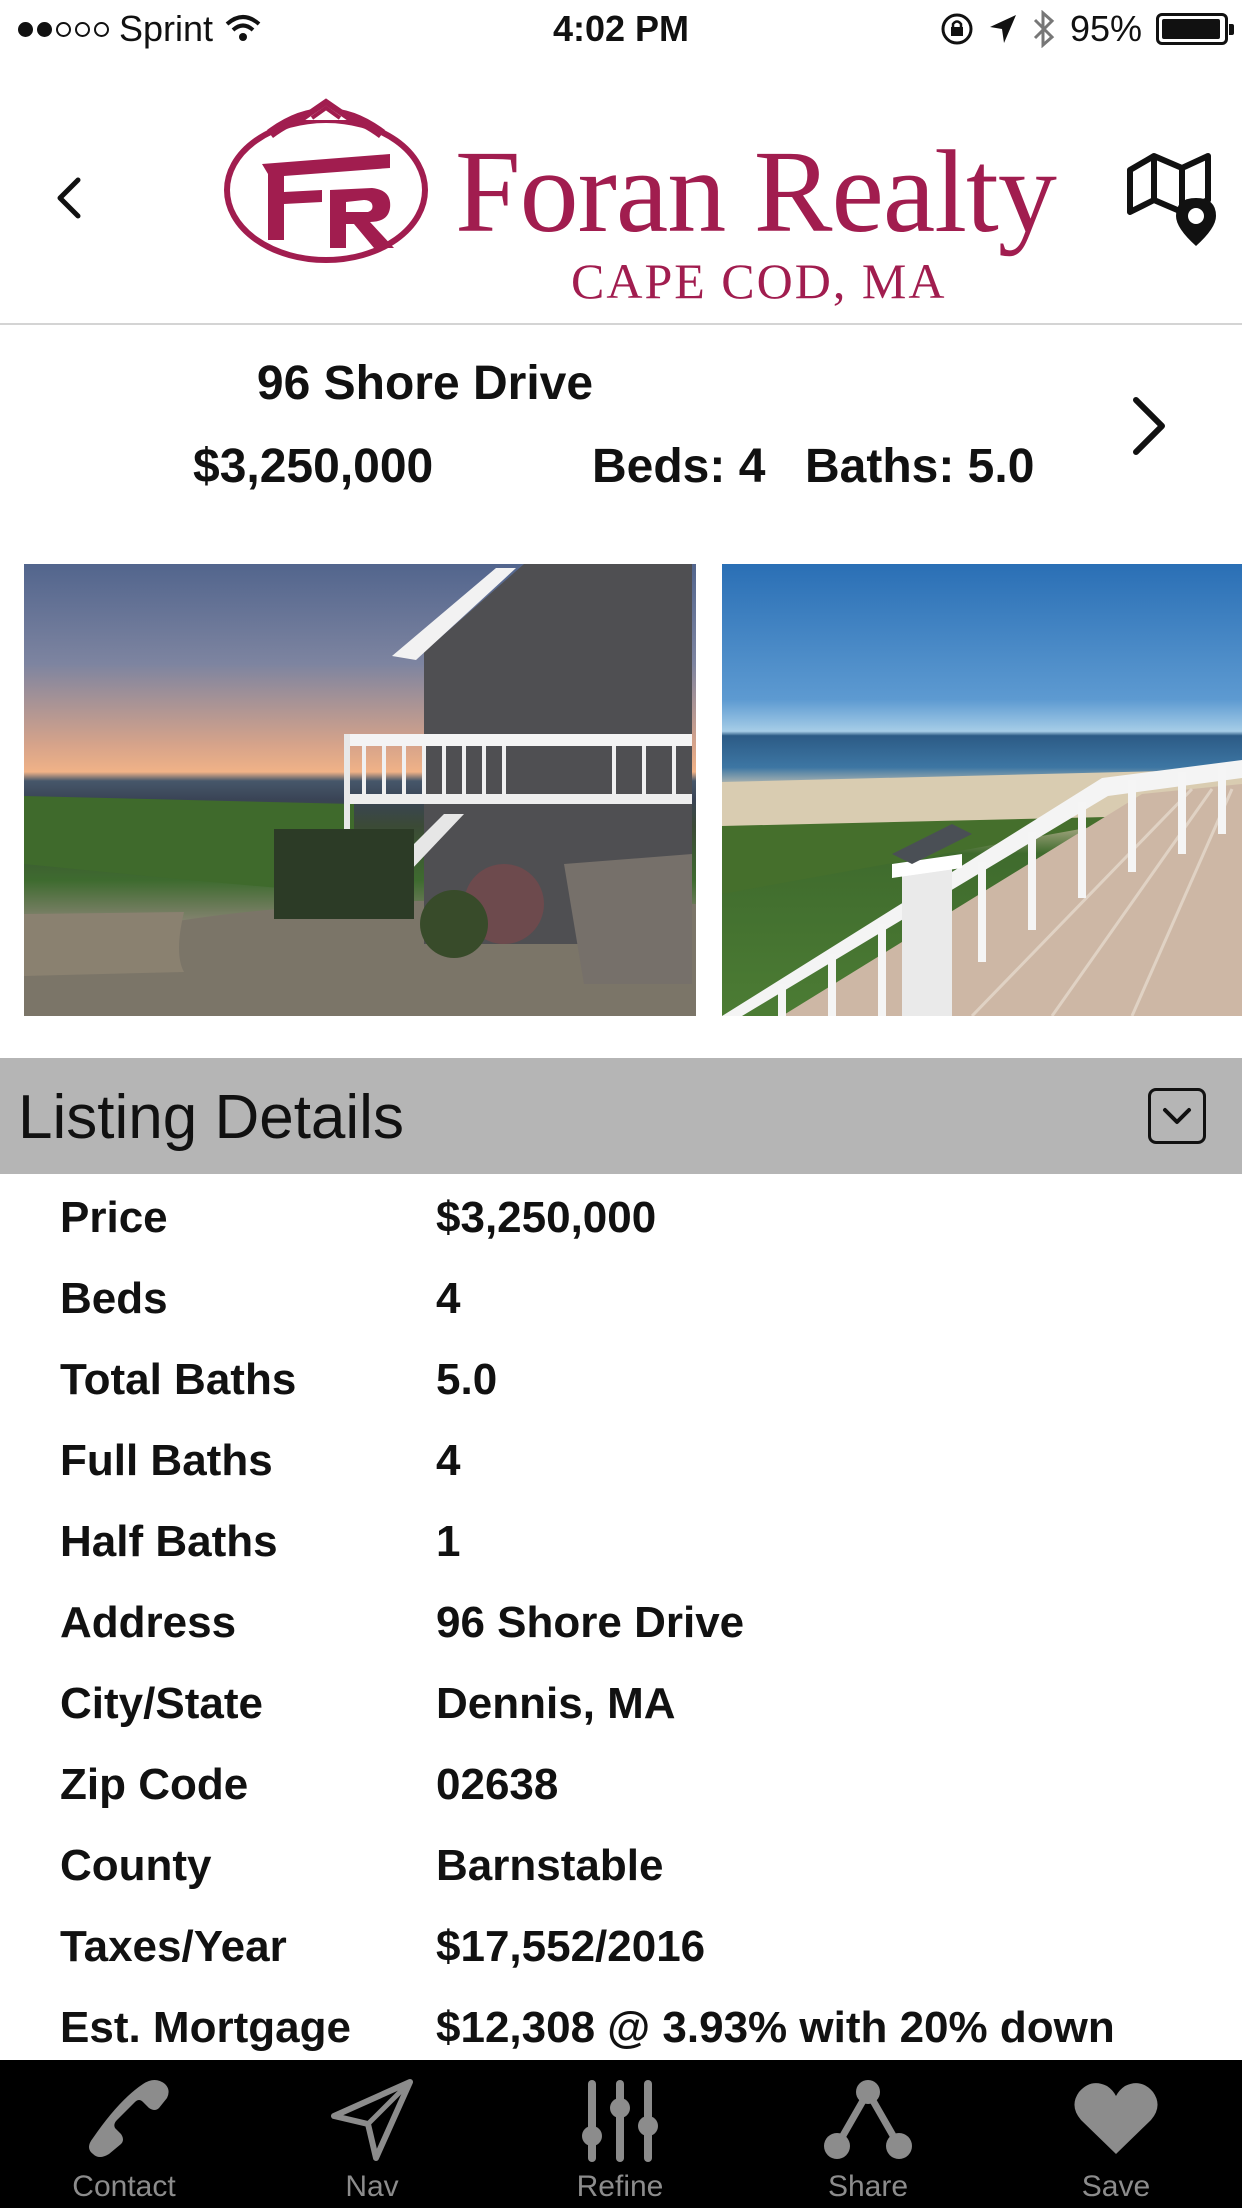 This screenshot has width=1242, height=2208. I want to click on phone-icon, so click(129, 2118).